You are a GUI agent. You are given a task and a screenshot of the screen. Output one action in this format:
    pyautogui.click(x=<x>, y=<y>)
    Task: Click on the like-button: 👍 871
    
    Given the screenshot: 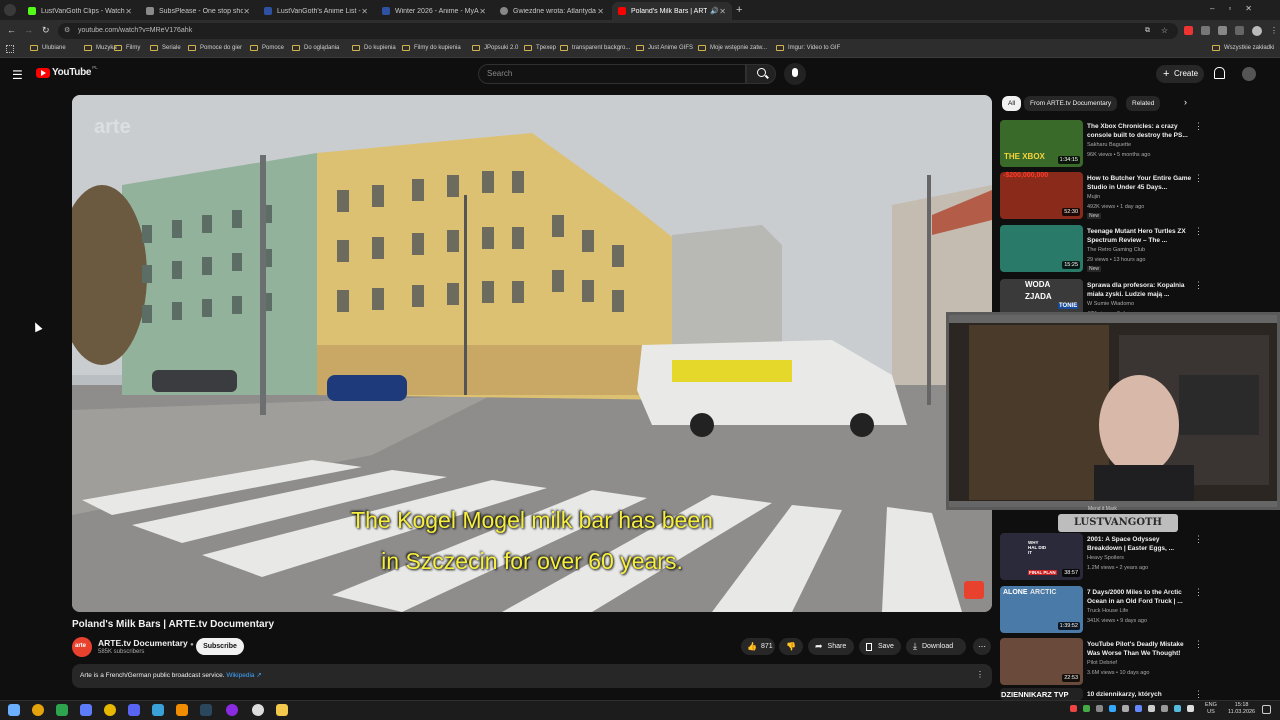 What is the action you would take?
    pyautogui.click(x=758, y=646)
    